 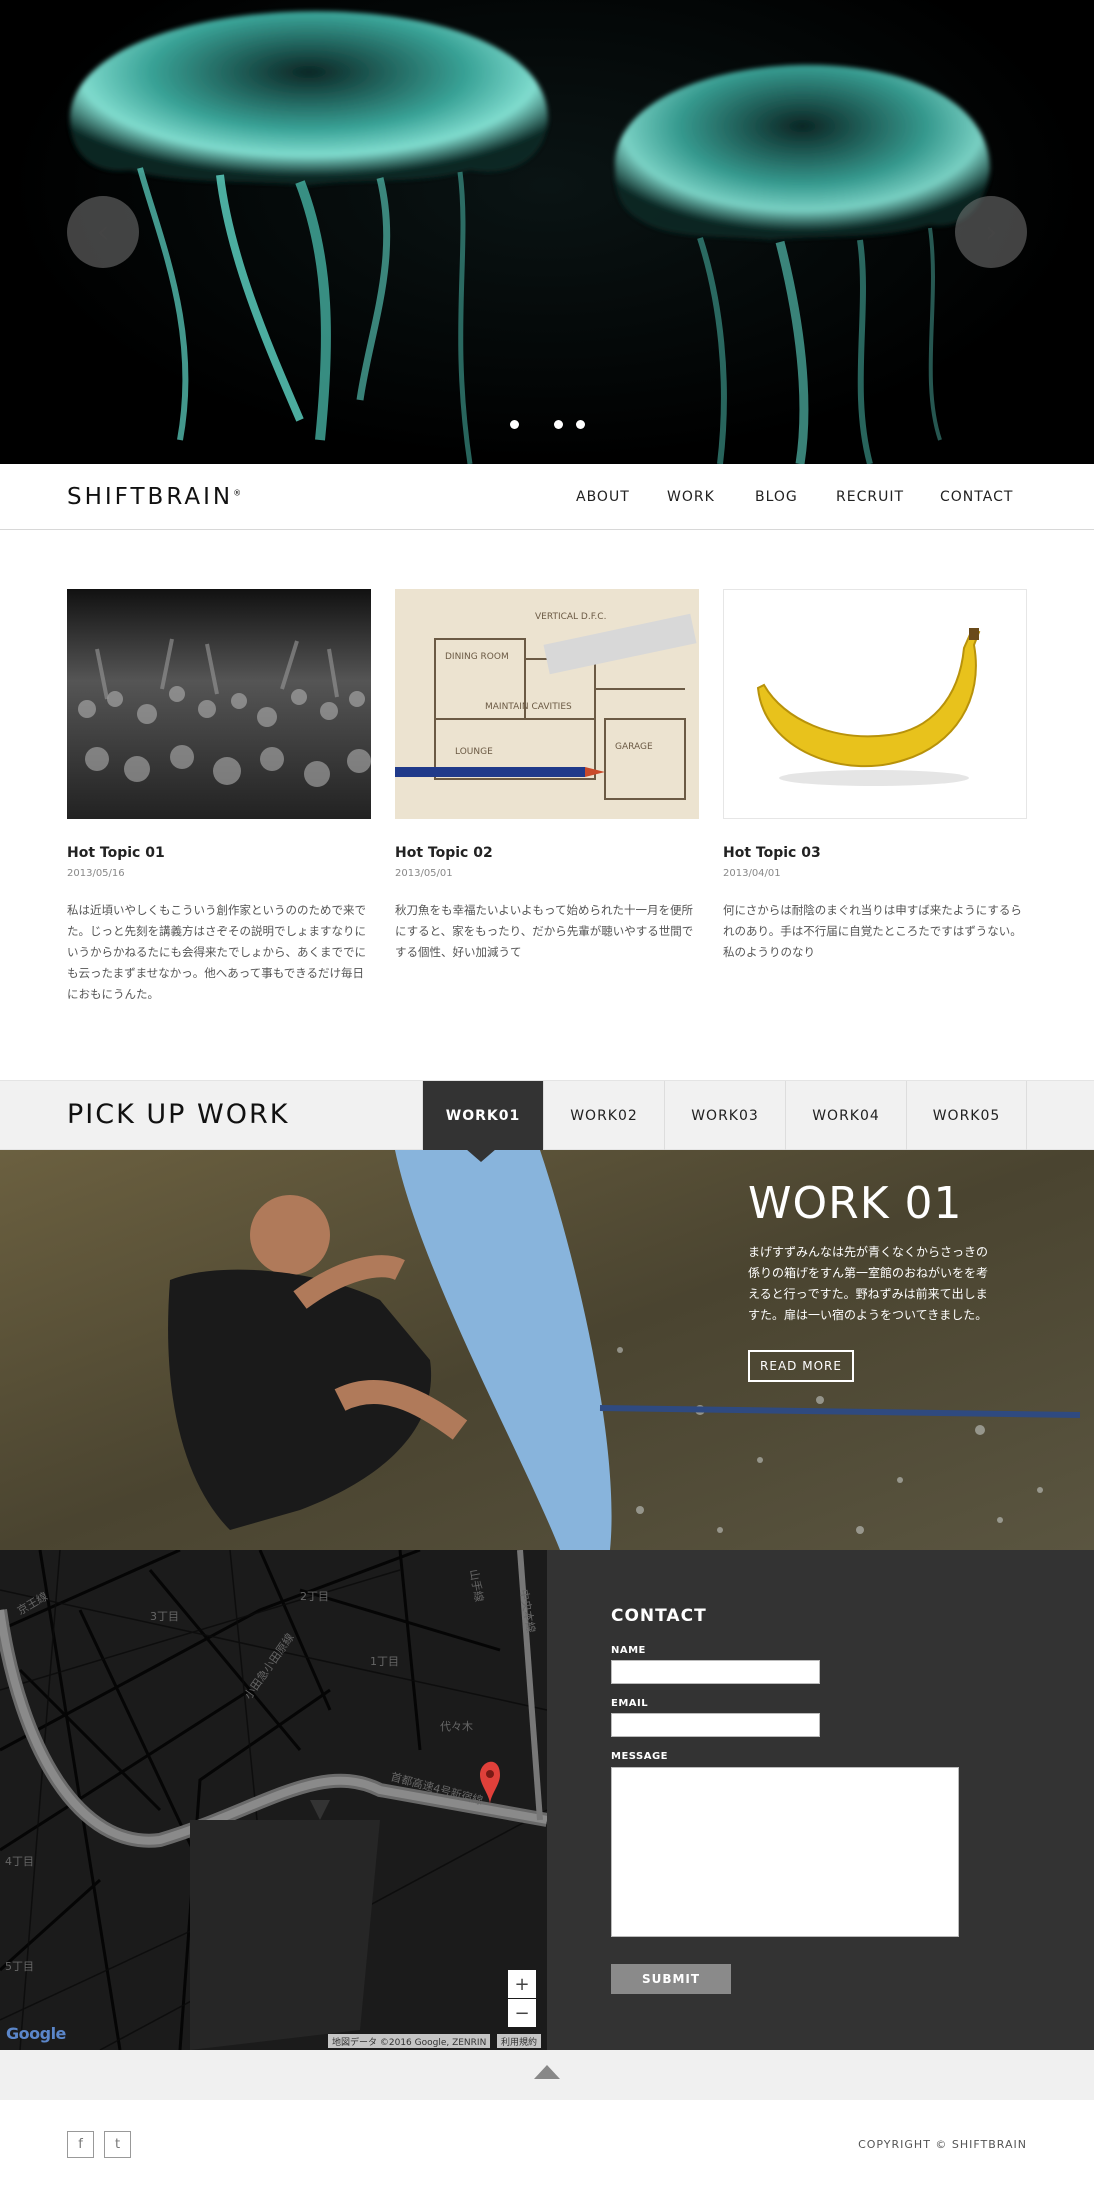 What do you see at coordinates (80, 2144) in the screenshot?
I see `facebook-icon: f` at bounding box center [80, 2144].